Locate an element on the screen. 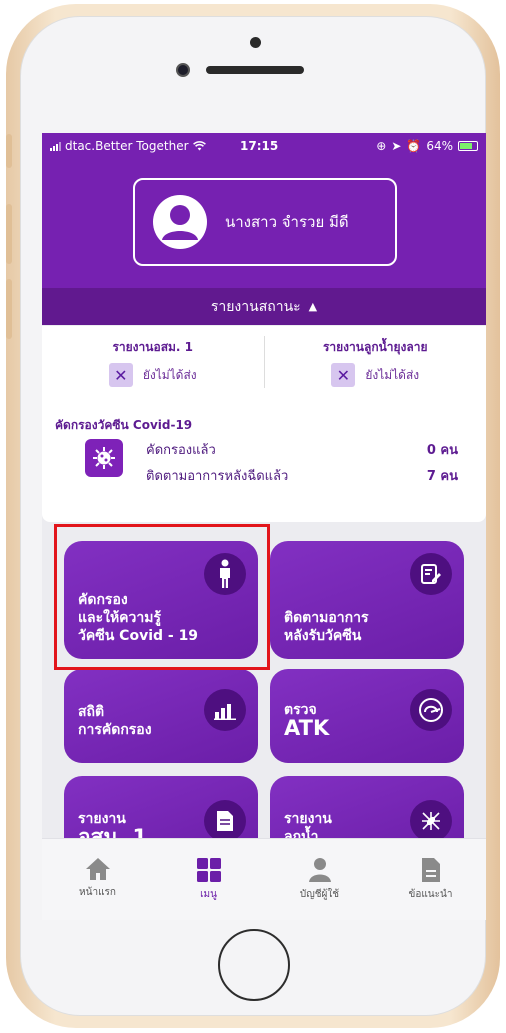  avatar-icon is located at coordinates (180, 222).